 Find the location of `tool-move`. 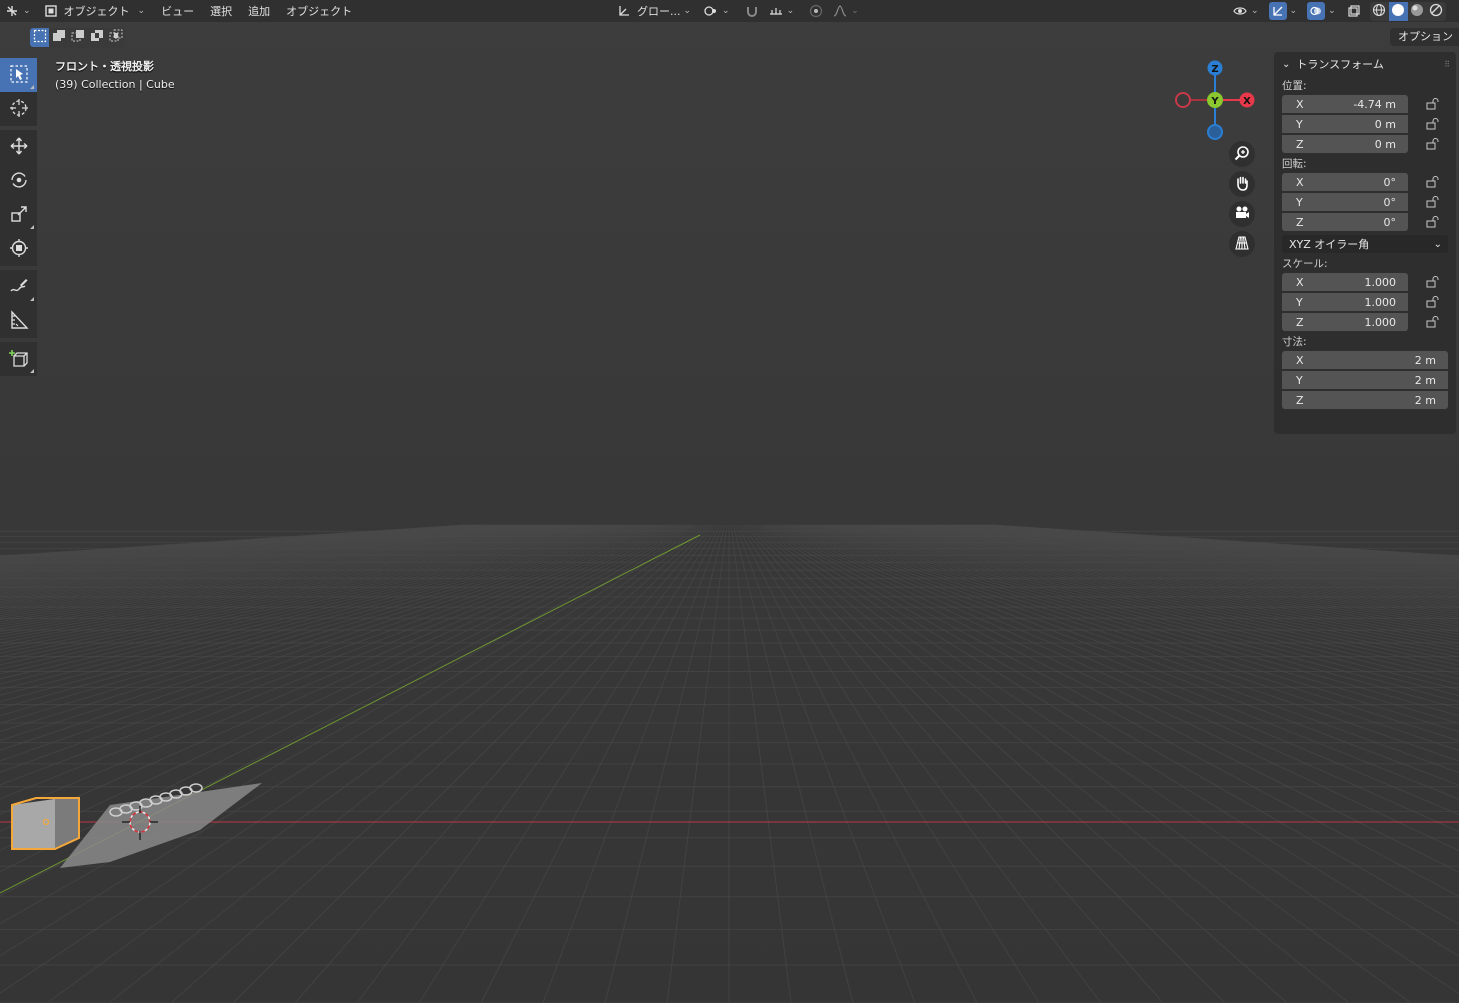

tool-move is located at coordinates (18, 147).